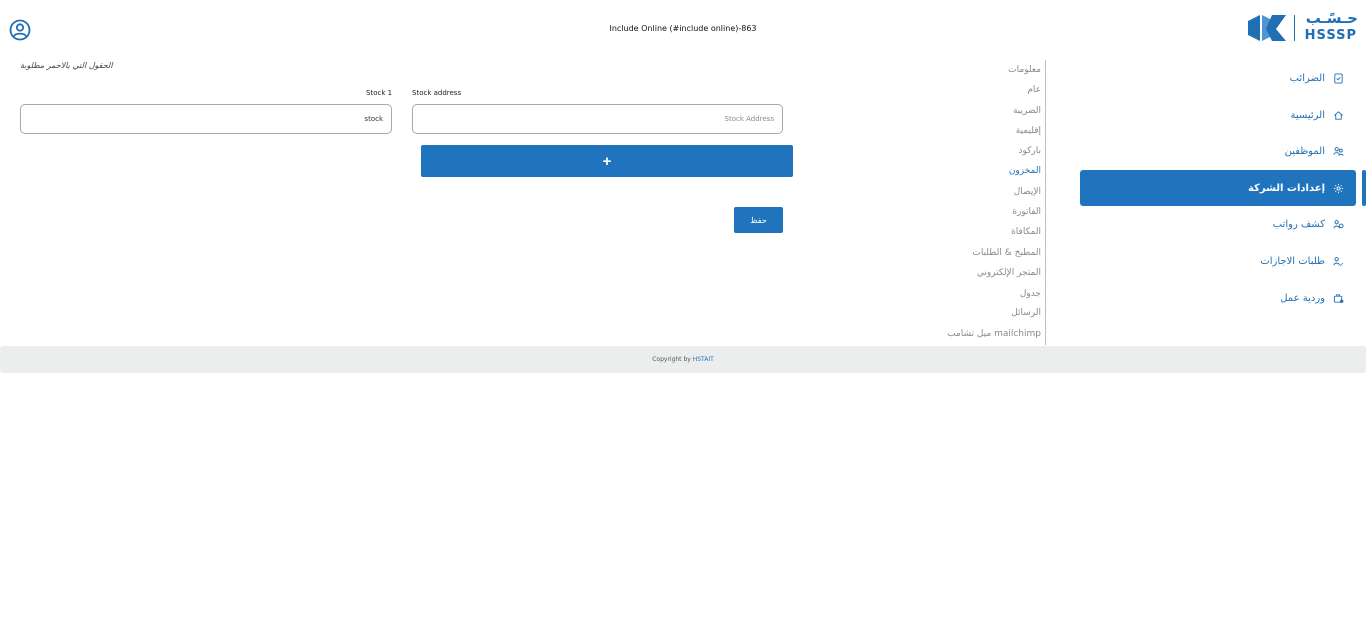 The width and height of the screenshot is (1366, 632). Describe the element at coordinates (379, 93) in the screenshot. I see `stock-name-label: Stock 1` at that location.